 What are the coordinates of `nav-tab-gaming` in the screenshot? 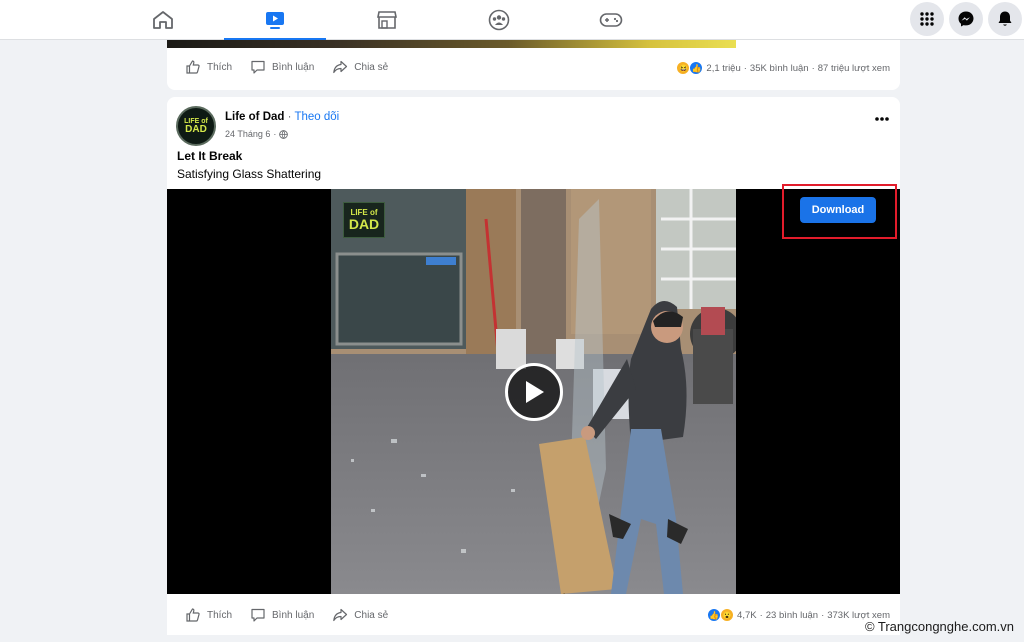 It's located at (611, 20).